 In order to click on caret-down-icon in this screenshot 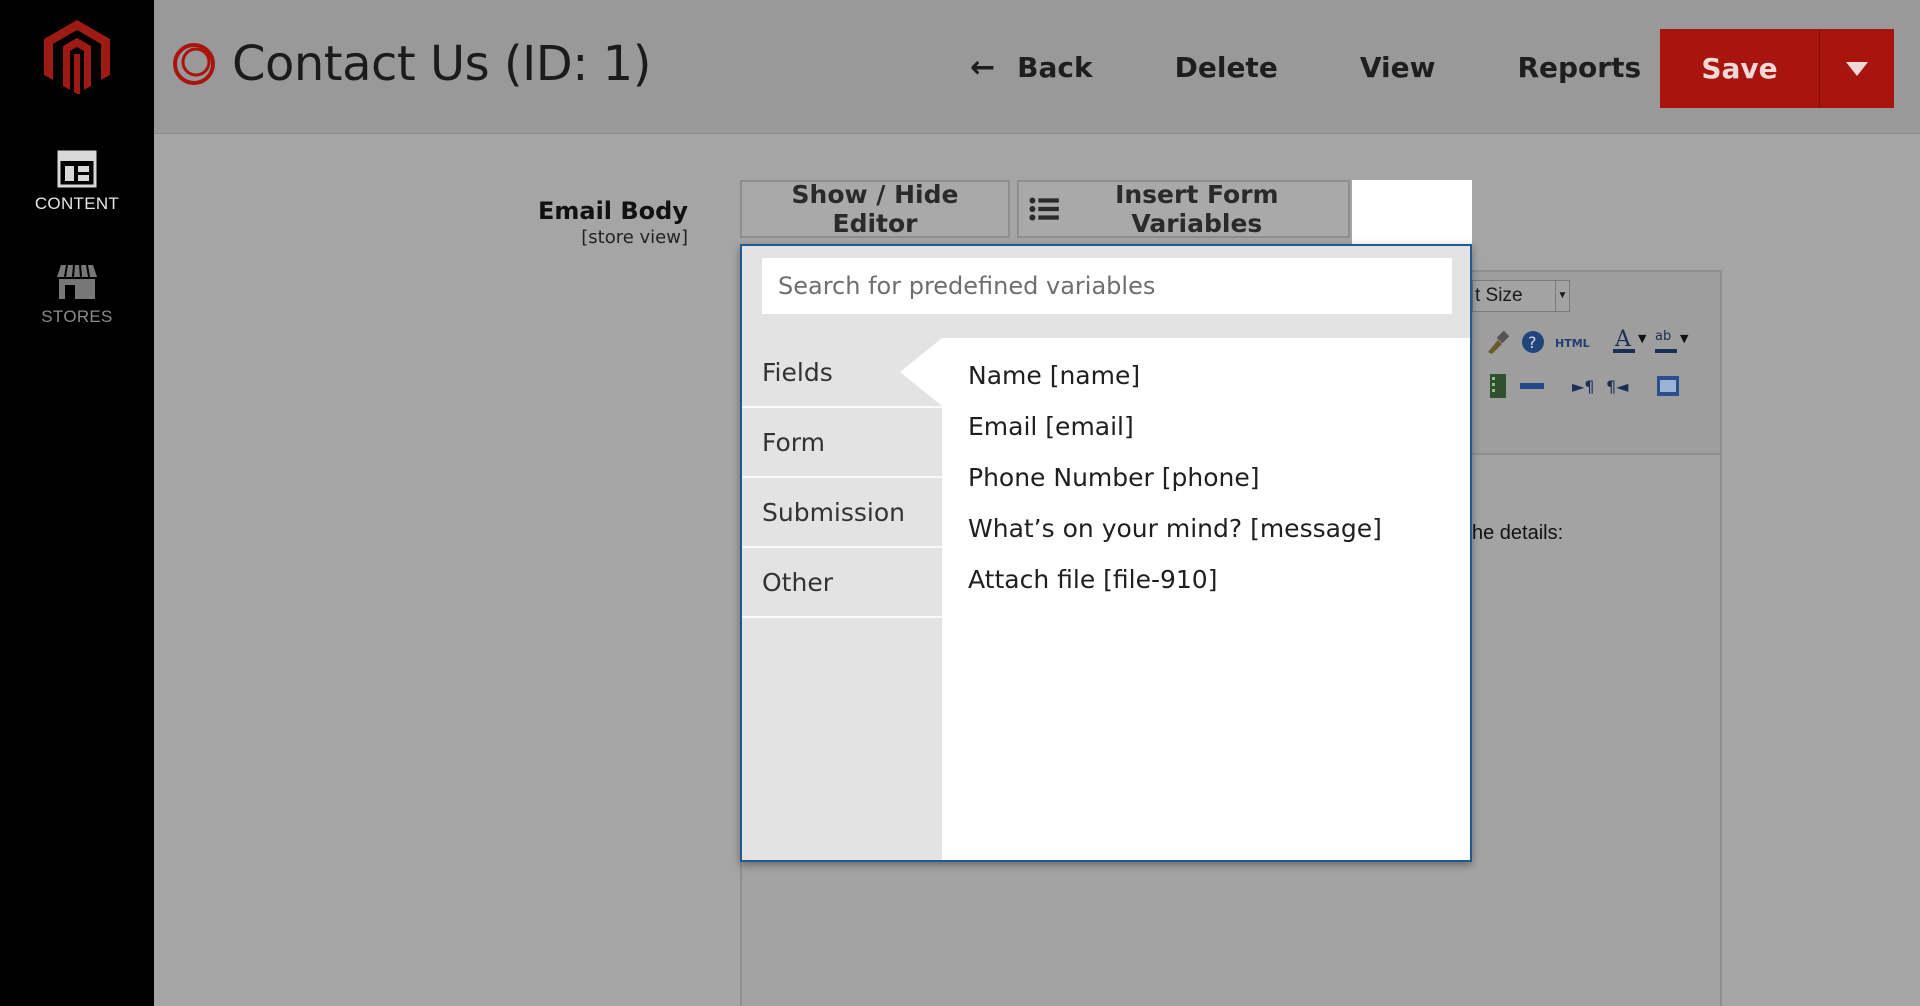, I will do `click(1857, 68)`.